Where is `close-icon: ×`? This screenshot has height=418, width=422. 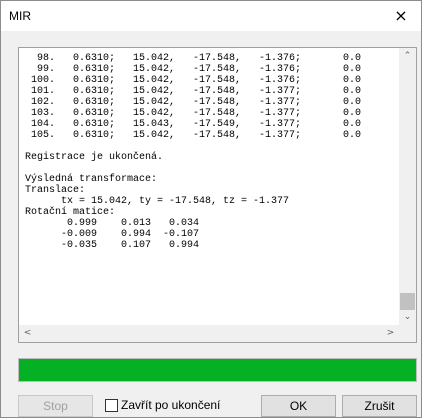 close-icon: × is located at coordinates (401, 16).